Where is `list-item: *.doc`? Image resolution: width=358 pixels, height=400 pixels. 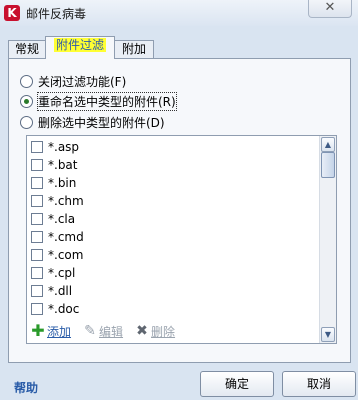
list-item: *.doc is located at coordinates (55, 308).